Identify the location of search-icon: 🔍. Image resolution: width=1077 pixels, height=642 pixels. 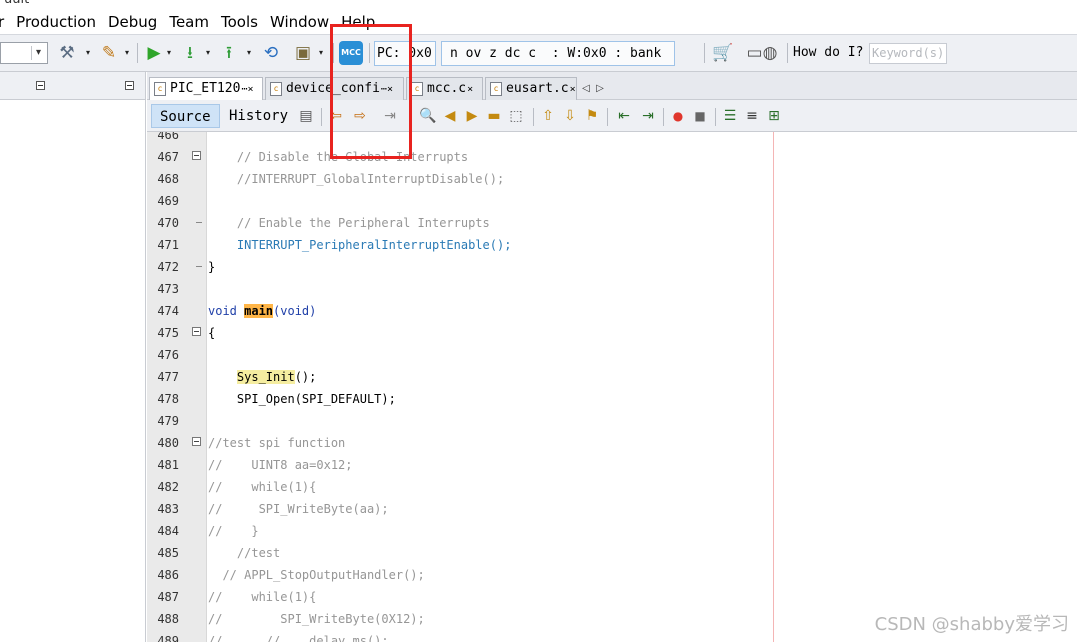
(428, 116).